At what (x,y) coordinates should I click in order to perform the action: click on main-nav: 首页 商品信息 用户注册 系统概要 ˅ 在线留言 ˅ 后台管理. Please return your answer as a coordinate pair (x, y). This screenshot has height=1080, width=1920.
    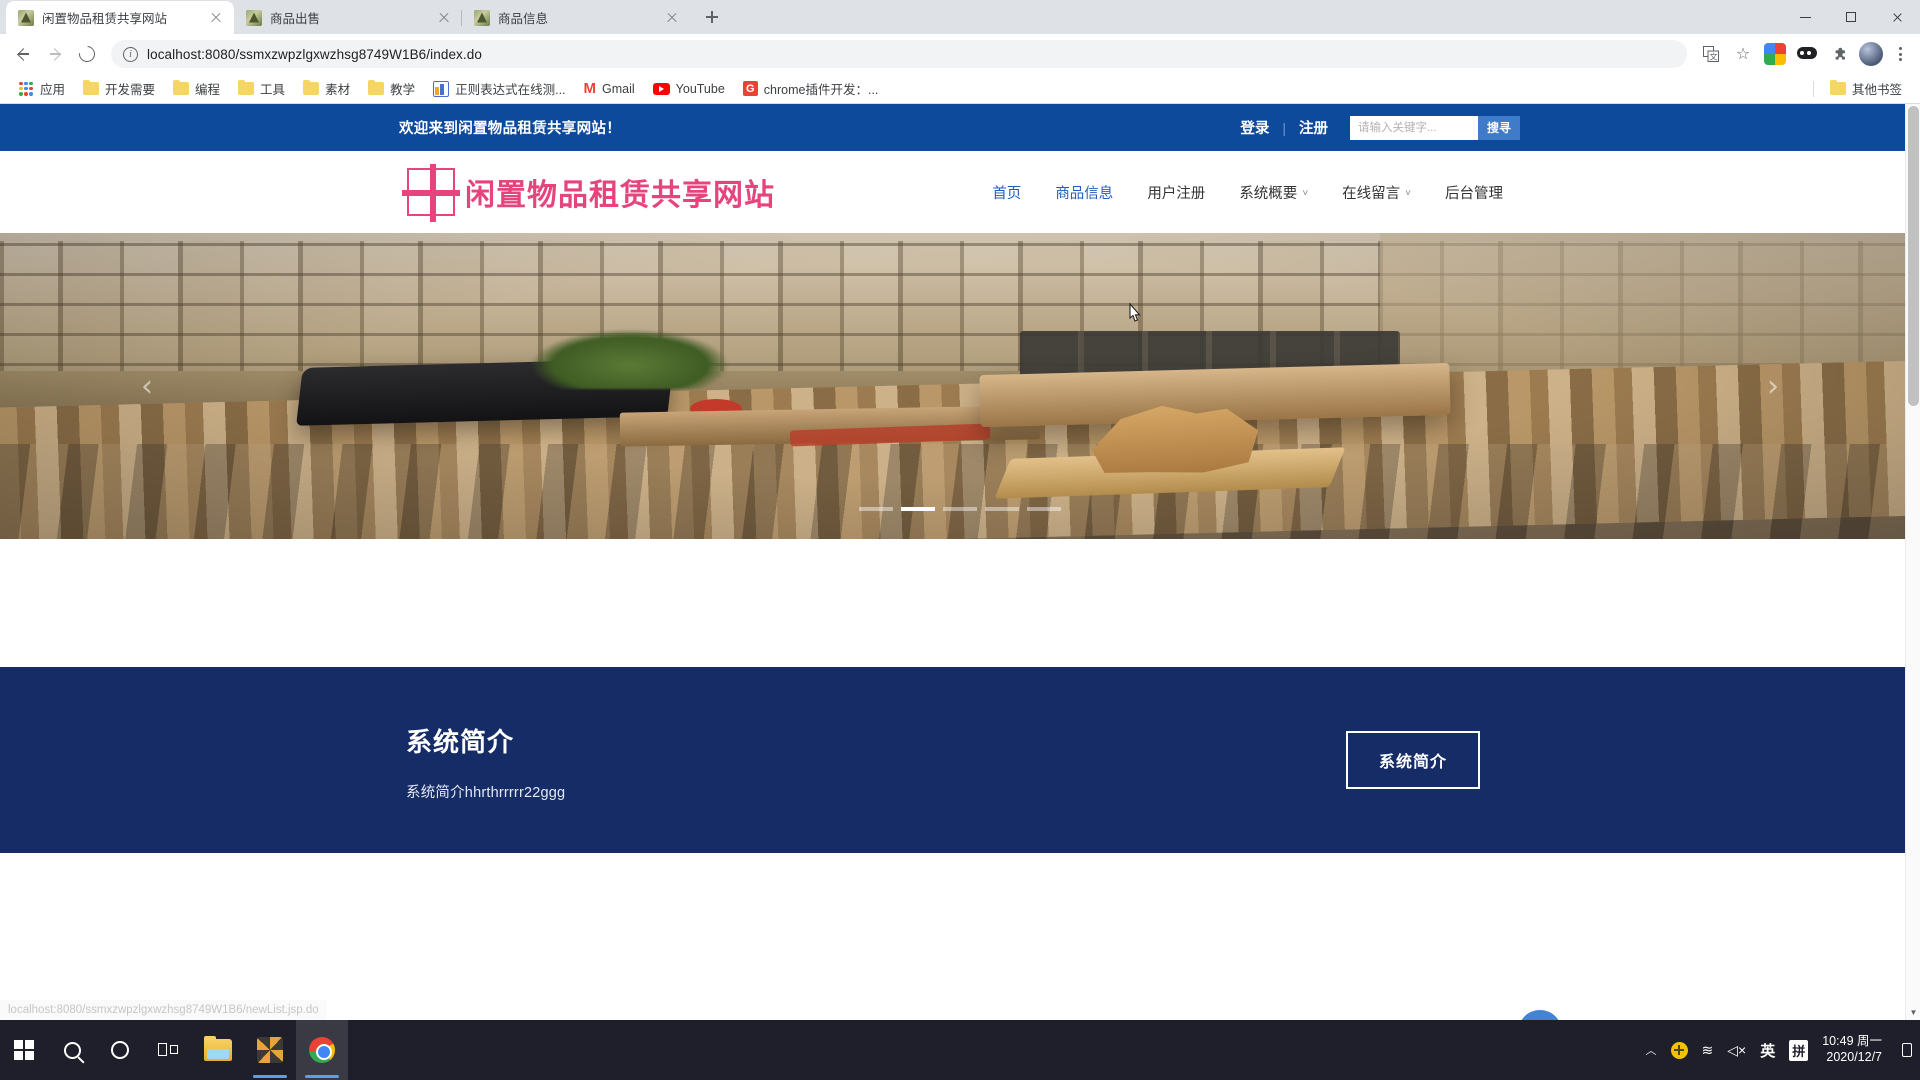
    Looking at the image, I should click on (1247, 192).